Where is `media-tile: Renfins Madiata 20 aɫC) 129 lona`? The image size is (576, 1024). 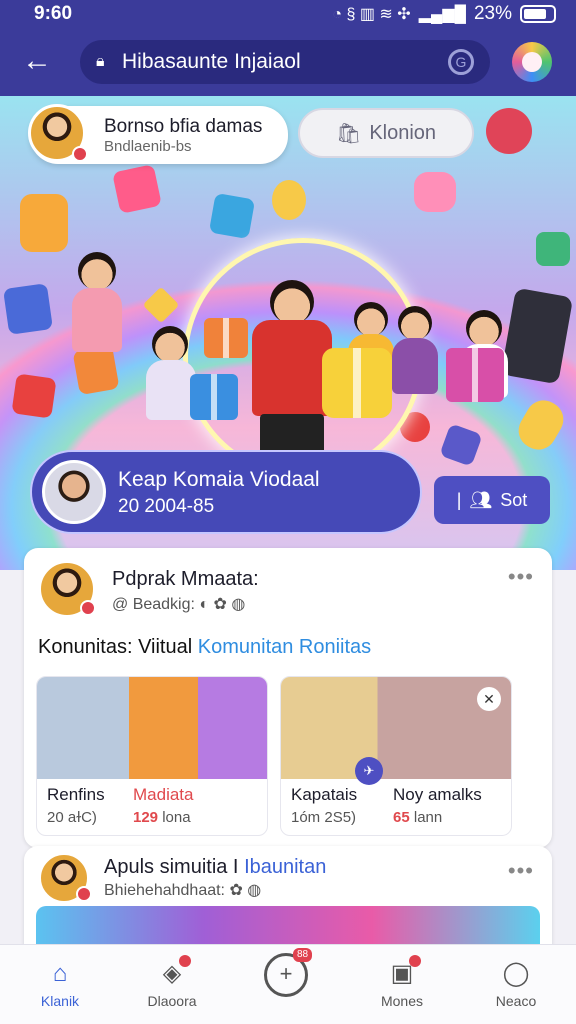 media-tile: Renfins Madiata 20 aɫC) 129 lona is located at coordinates (152, 756).